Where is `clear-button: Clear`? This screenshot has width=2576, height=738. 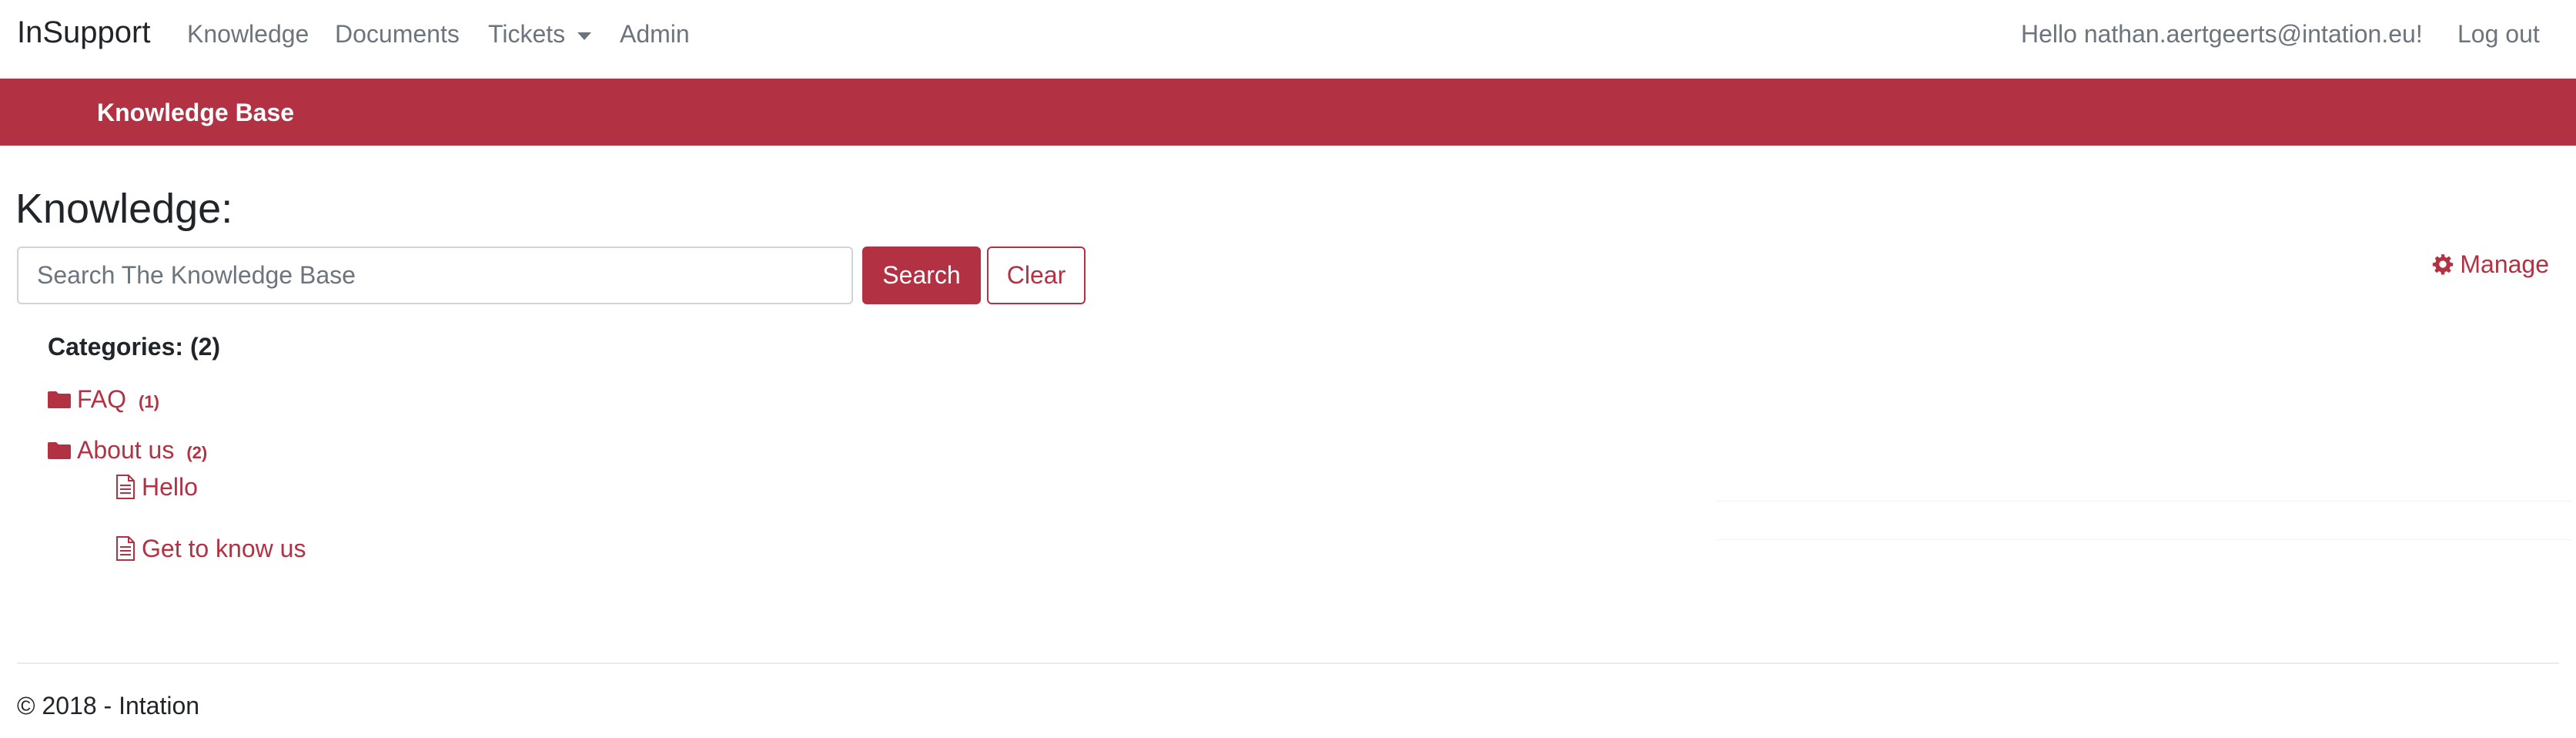
clear-button: Clear is located at coordinates (1036, 275).